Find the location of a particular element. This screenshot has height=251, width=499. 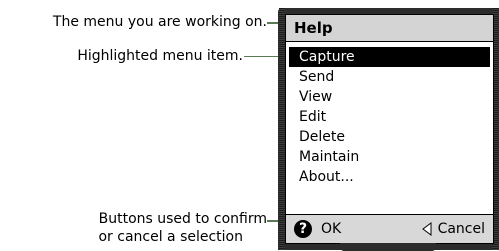

callout-buttons-label: Buttons used to confirm is located at coordinates (182, 219).